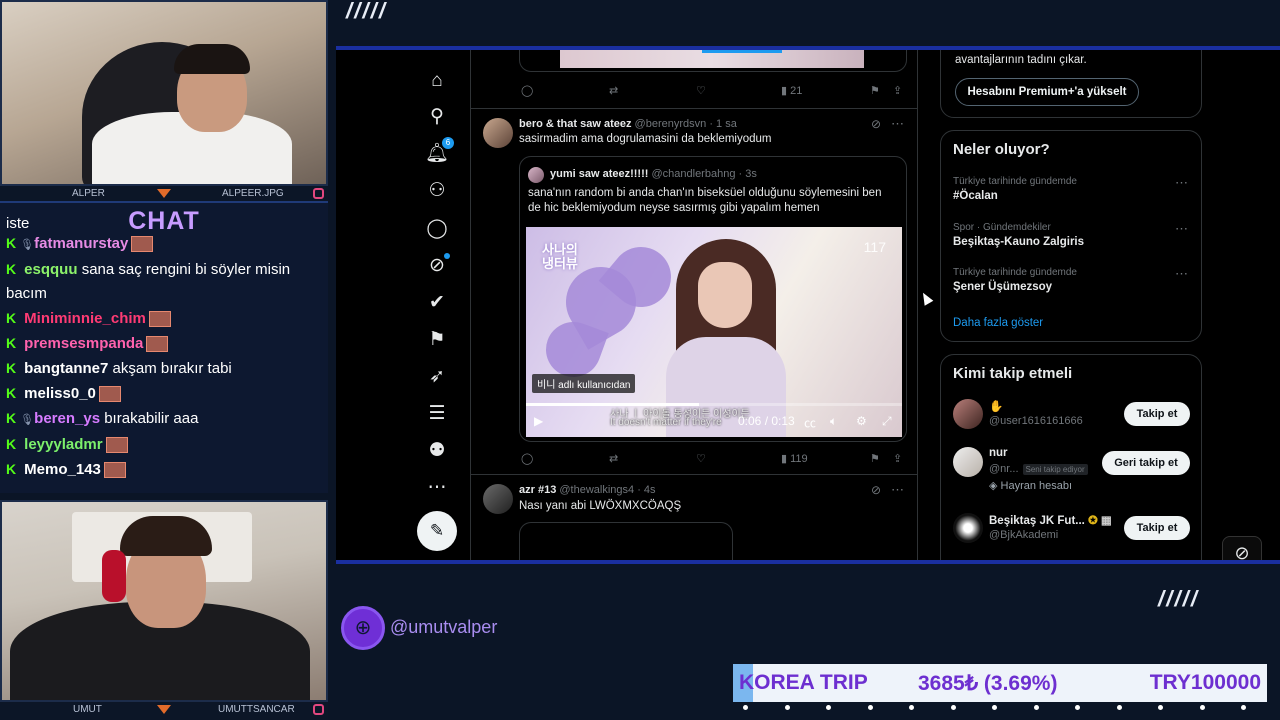 This screenshot has width=1280, height=720. Describe the element at coordinates (1146, 463) in the screenshot. I see `follow-back-button: Geri takip et` at that location.